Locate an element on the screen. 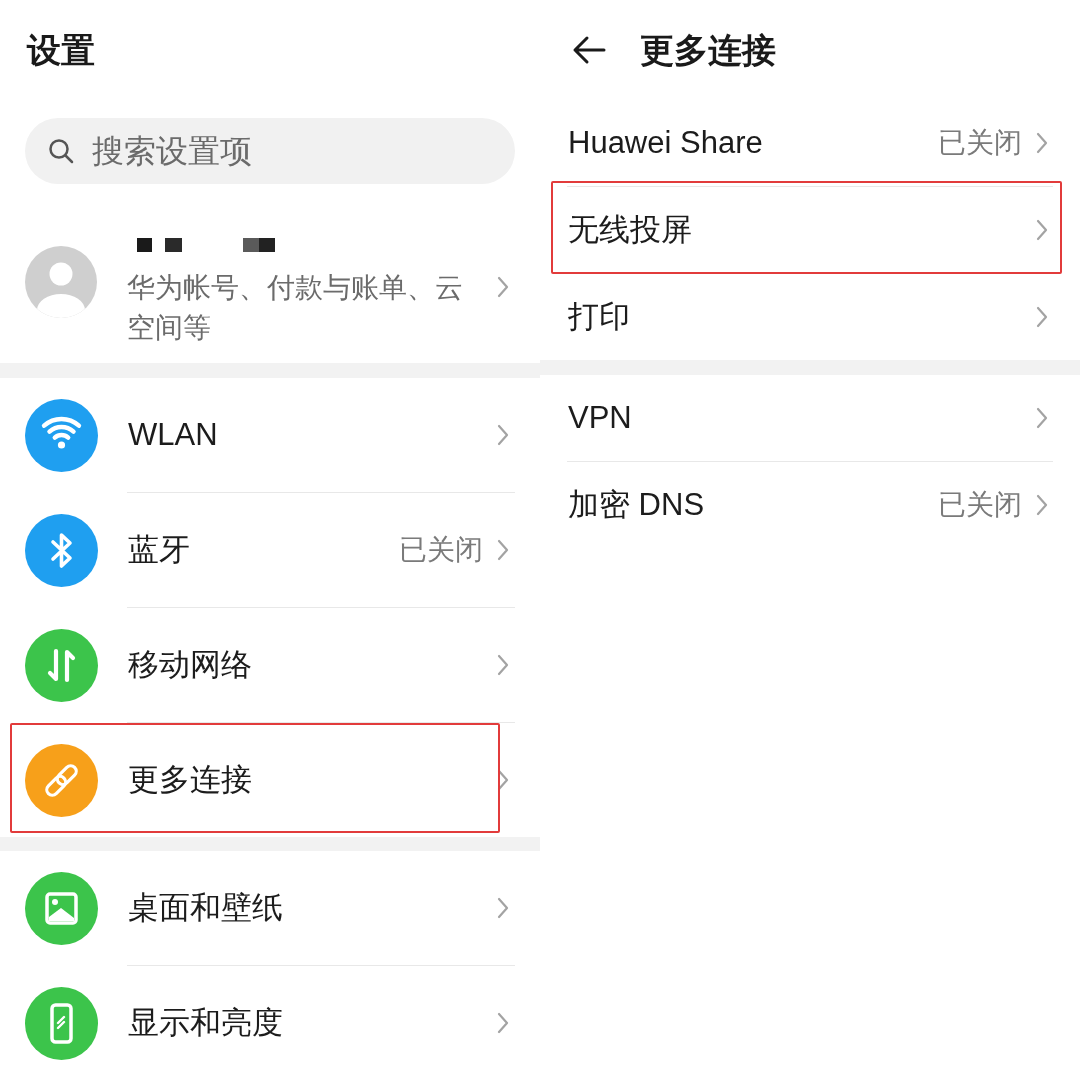 The width and height of the screenshot is (1080, 1080). settings-item: 蓝牙 已关闭 is located at coordinates (270, 550).